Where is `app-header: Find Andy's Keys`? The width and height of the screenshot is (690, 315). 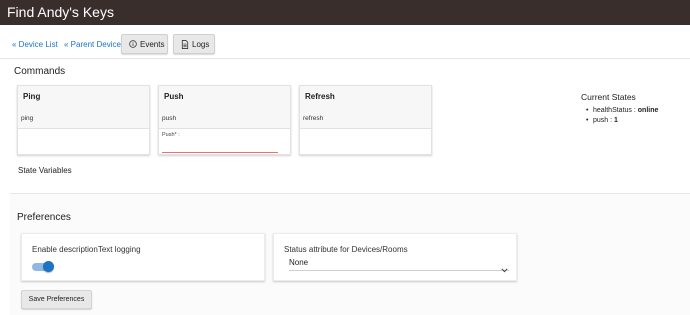 app-header: Find Andy's Keys is located at coordinates (345, 12).